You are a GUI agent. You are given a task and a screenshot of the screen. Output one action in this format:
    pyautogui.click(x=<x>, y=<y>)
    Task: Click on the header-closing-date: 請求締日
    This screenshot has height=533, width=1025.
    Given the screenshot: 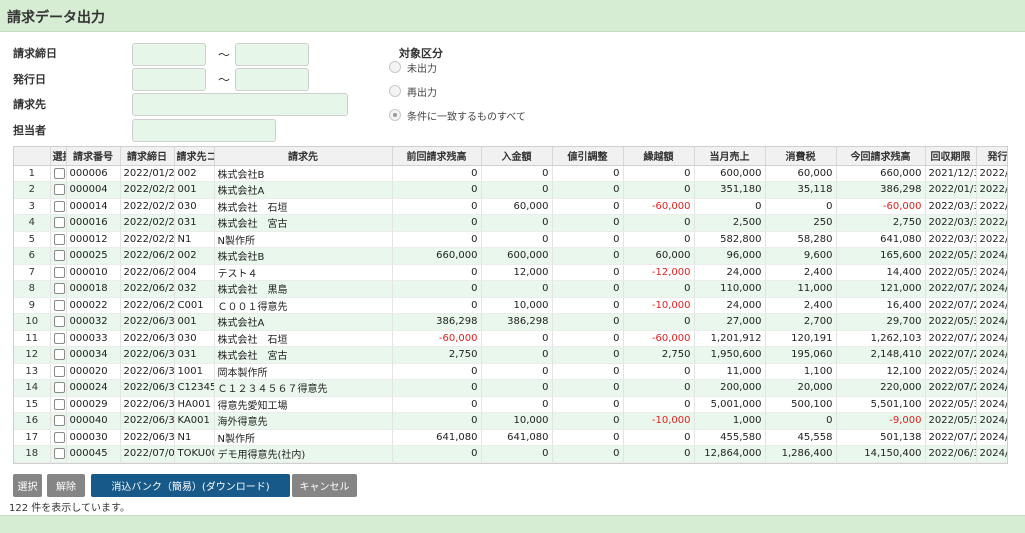 What is the action you would take?
    pyautogui.click(x=147, y=156)
    